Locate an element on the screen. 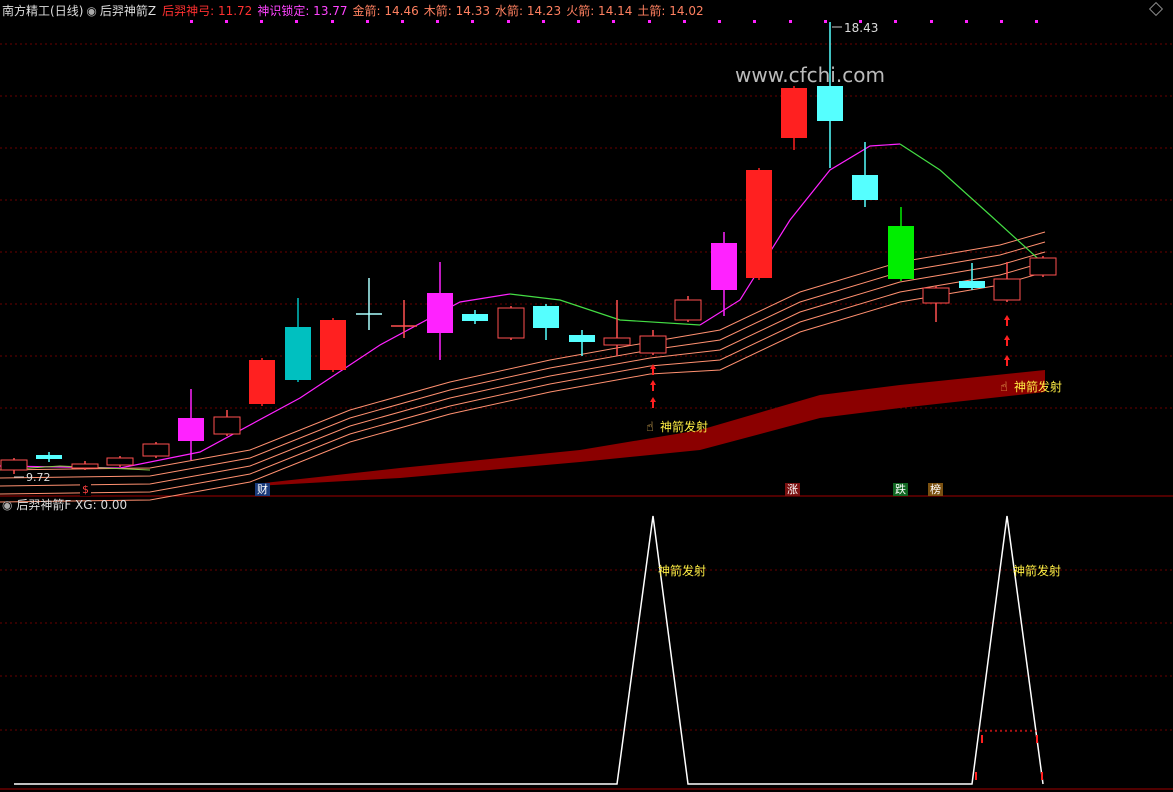  xg-label: XG: is located at coordinates (86, 505).